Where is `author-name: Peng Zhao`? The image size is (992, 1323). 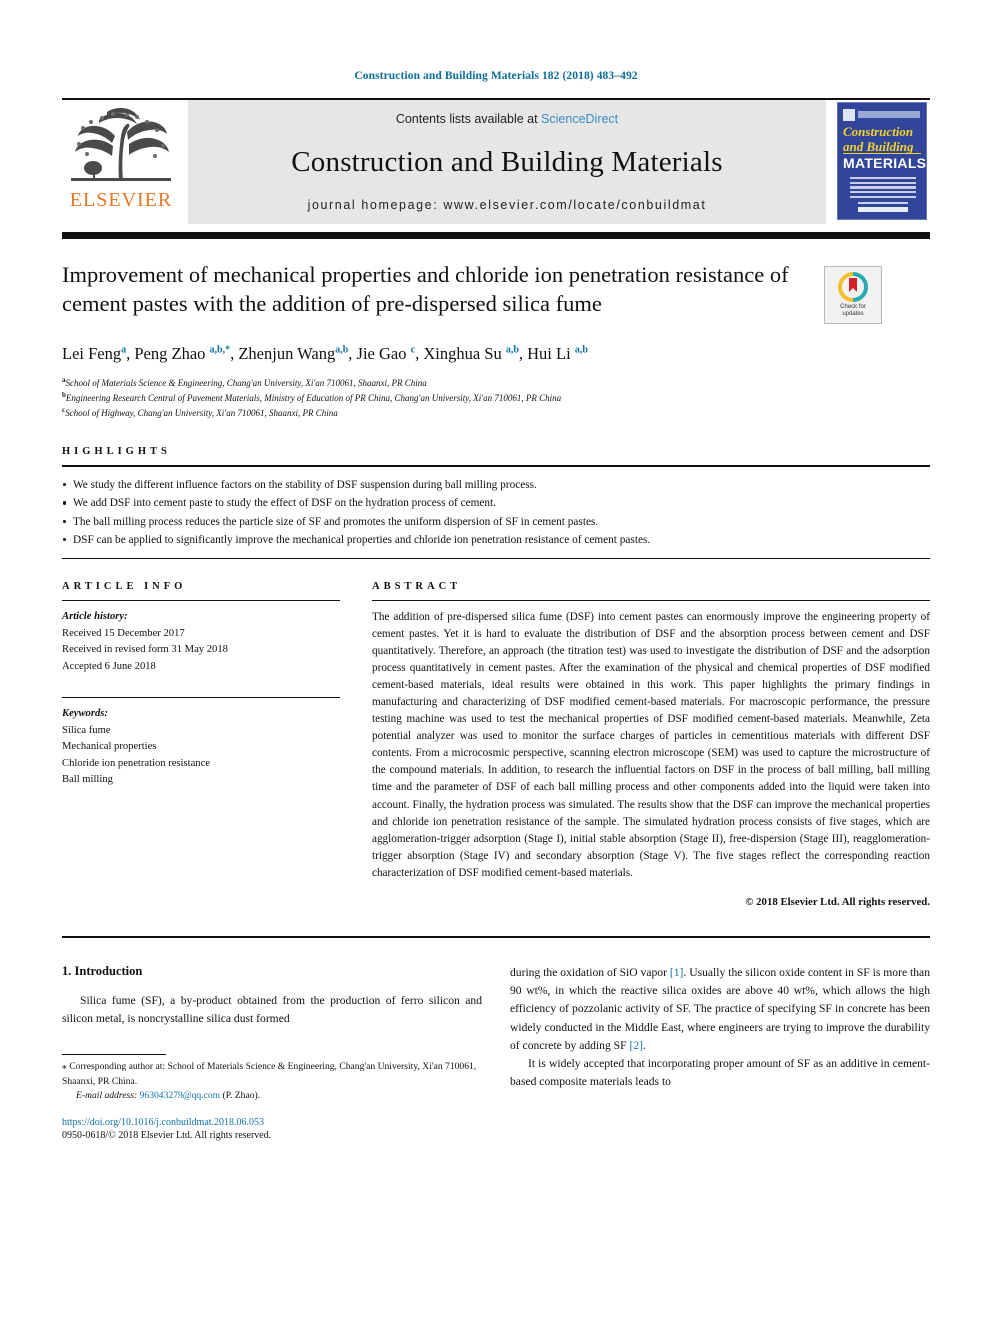 author-name: Peng Zhao is located at coordinates (170, 353).